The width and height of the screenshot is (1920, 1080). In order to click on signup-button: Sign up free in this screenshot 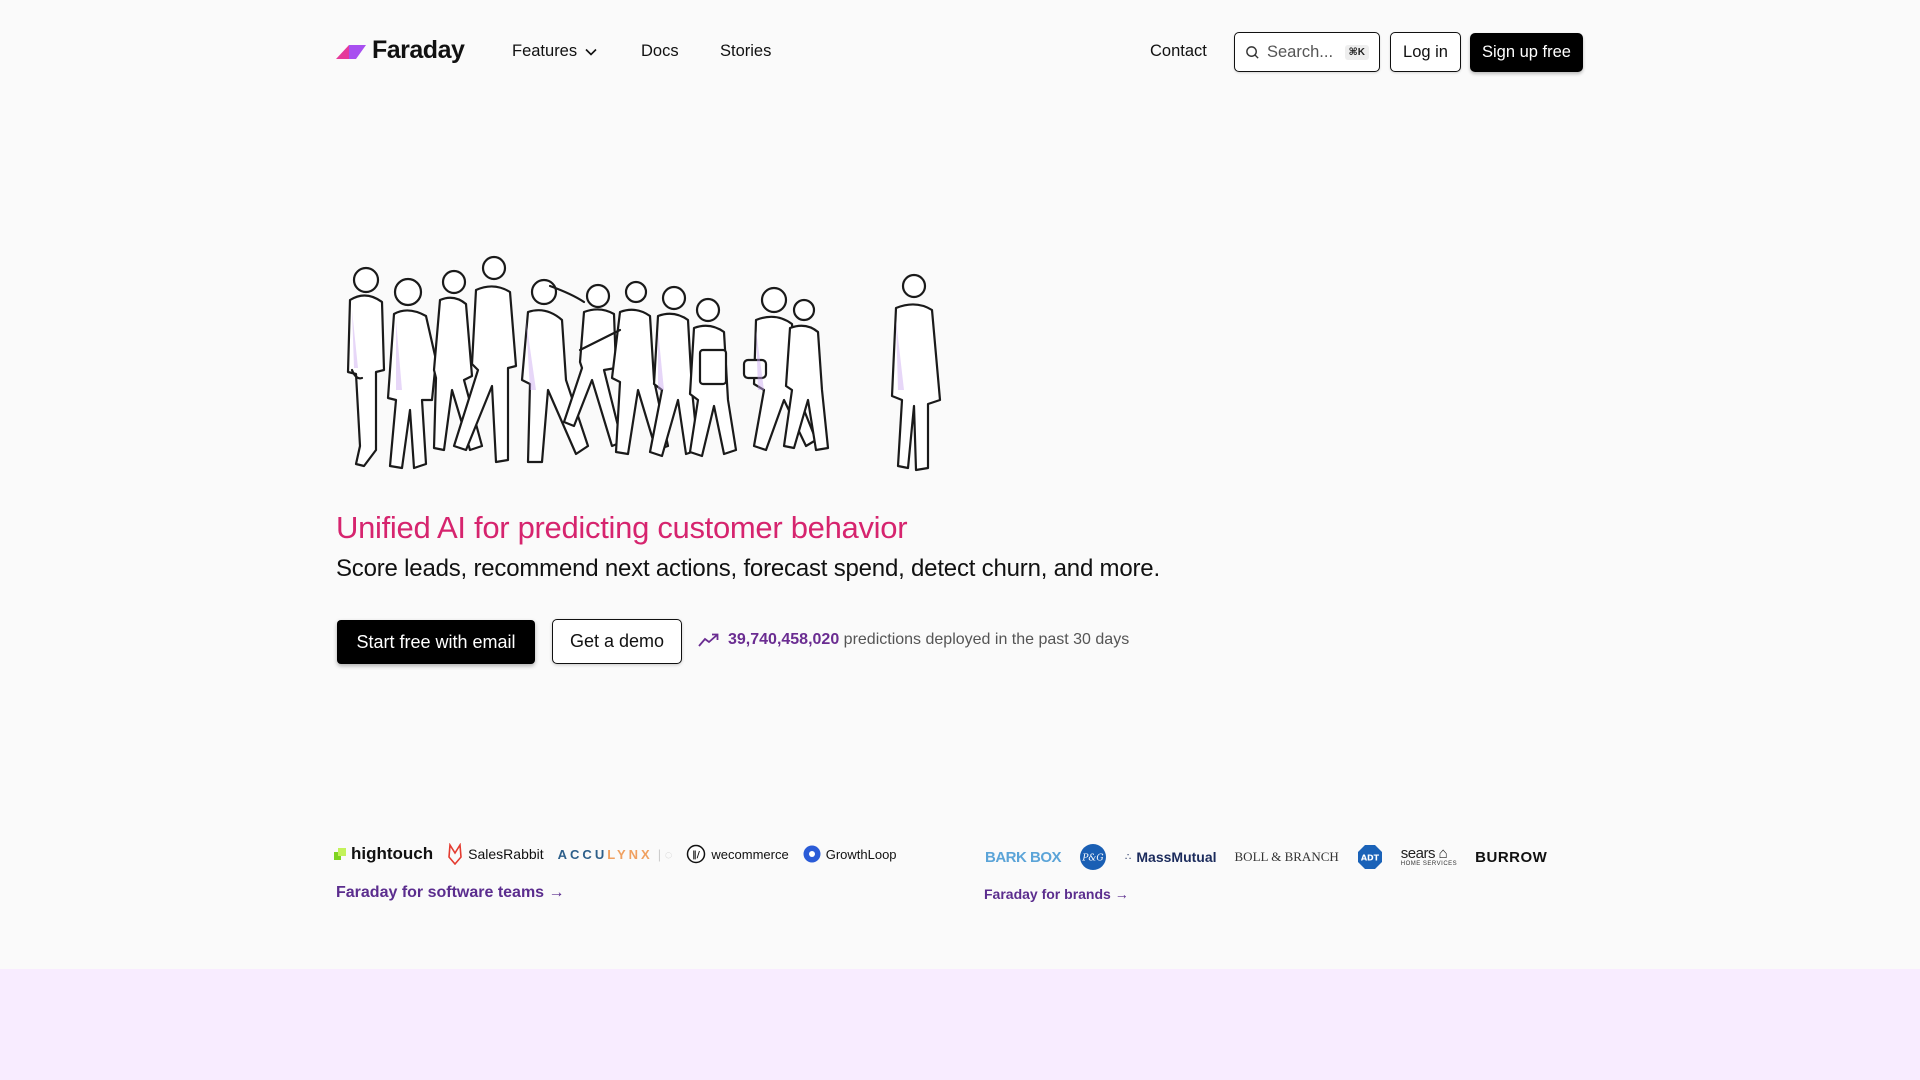, I will do `click(1526, 52)`.